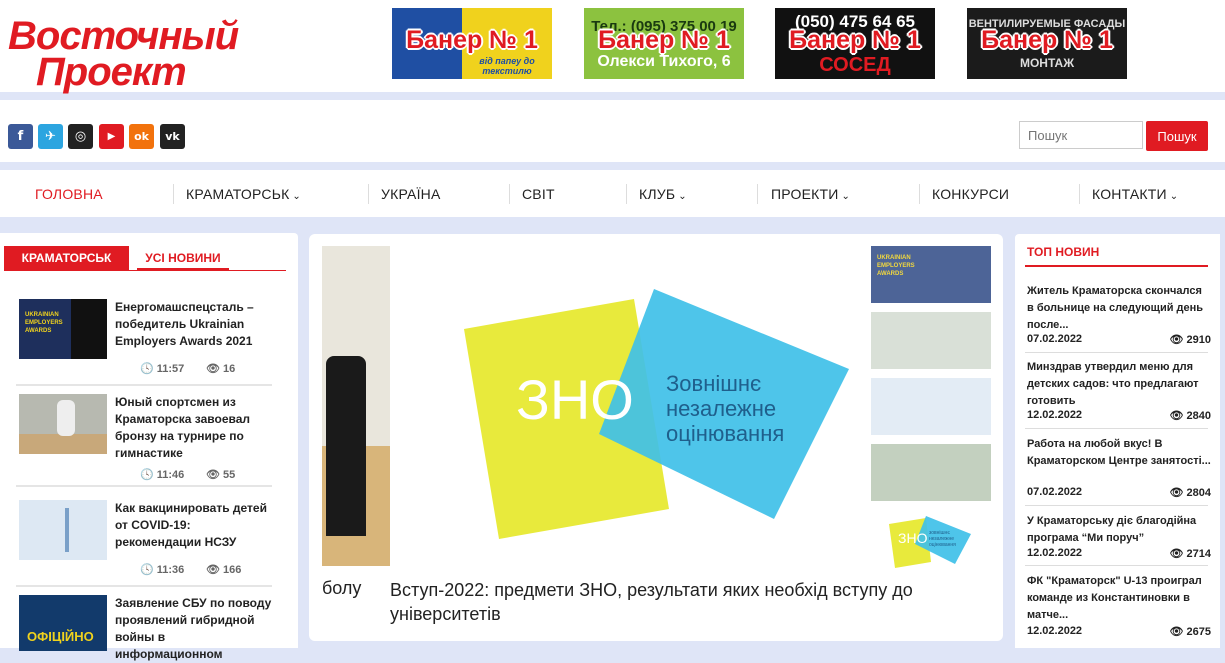  What do you see at coordinates (970, 194) in the screenshot?
I see `nav-item-contests: КОНКУРСИ` at bounding box center [970, 194].